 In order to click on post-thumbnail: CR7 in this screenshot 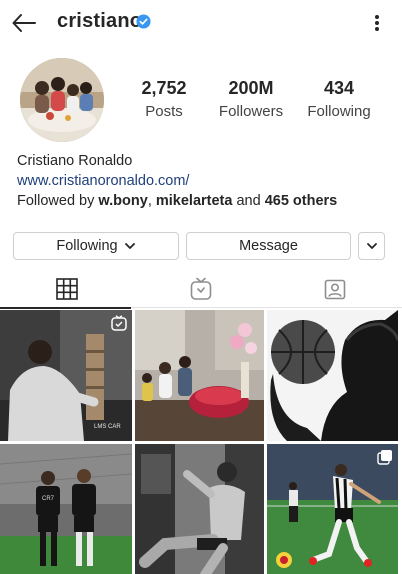, I will do `click(66, 509)`.